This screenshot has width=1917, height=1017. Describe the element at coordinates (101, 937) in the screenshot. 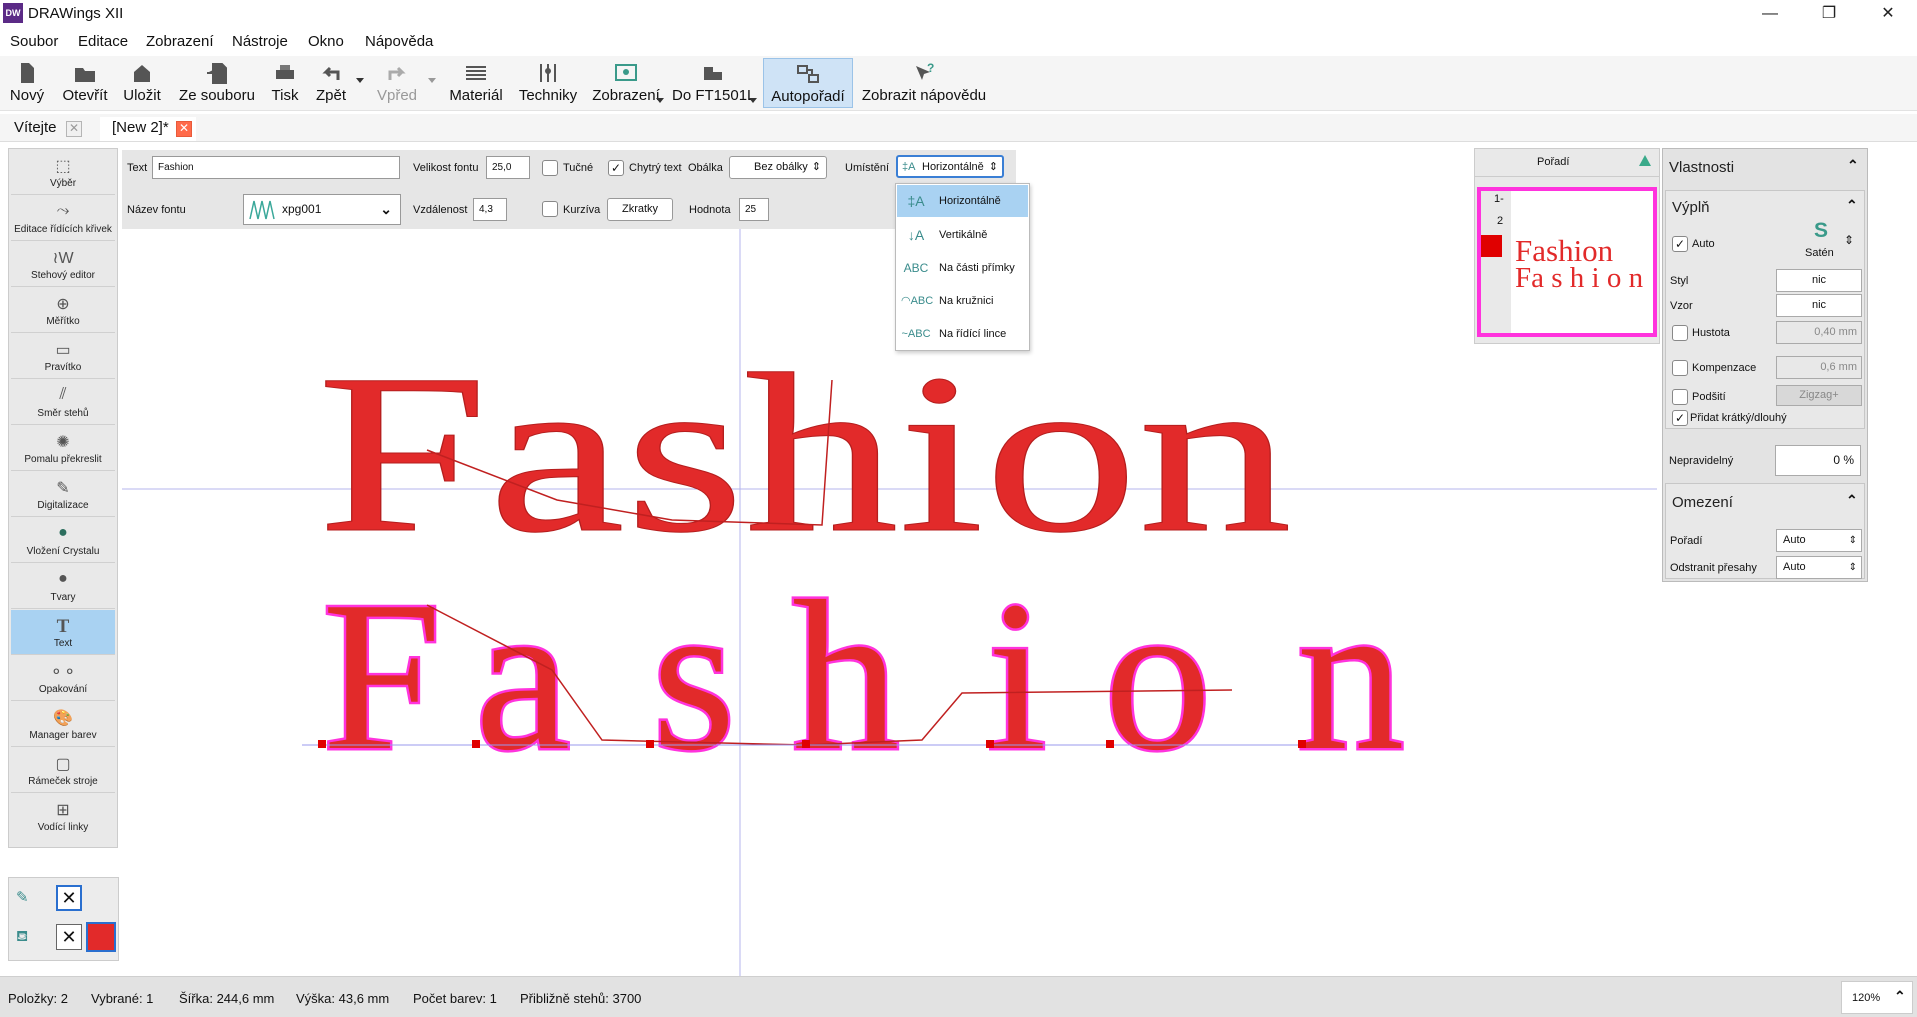

I see `fill-color-red` at that location.